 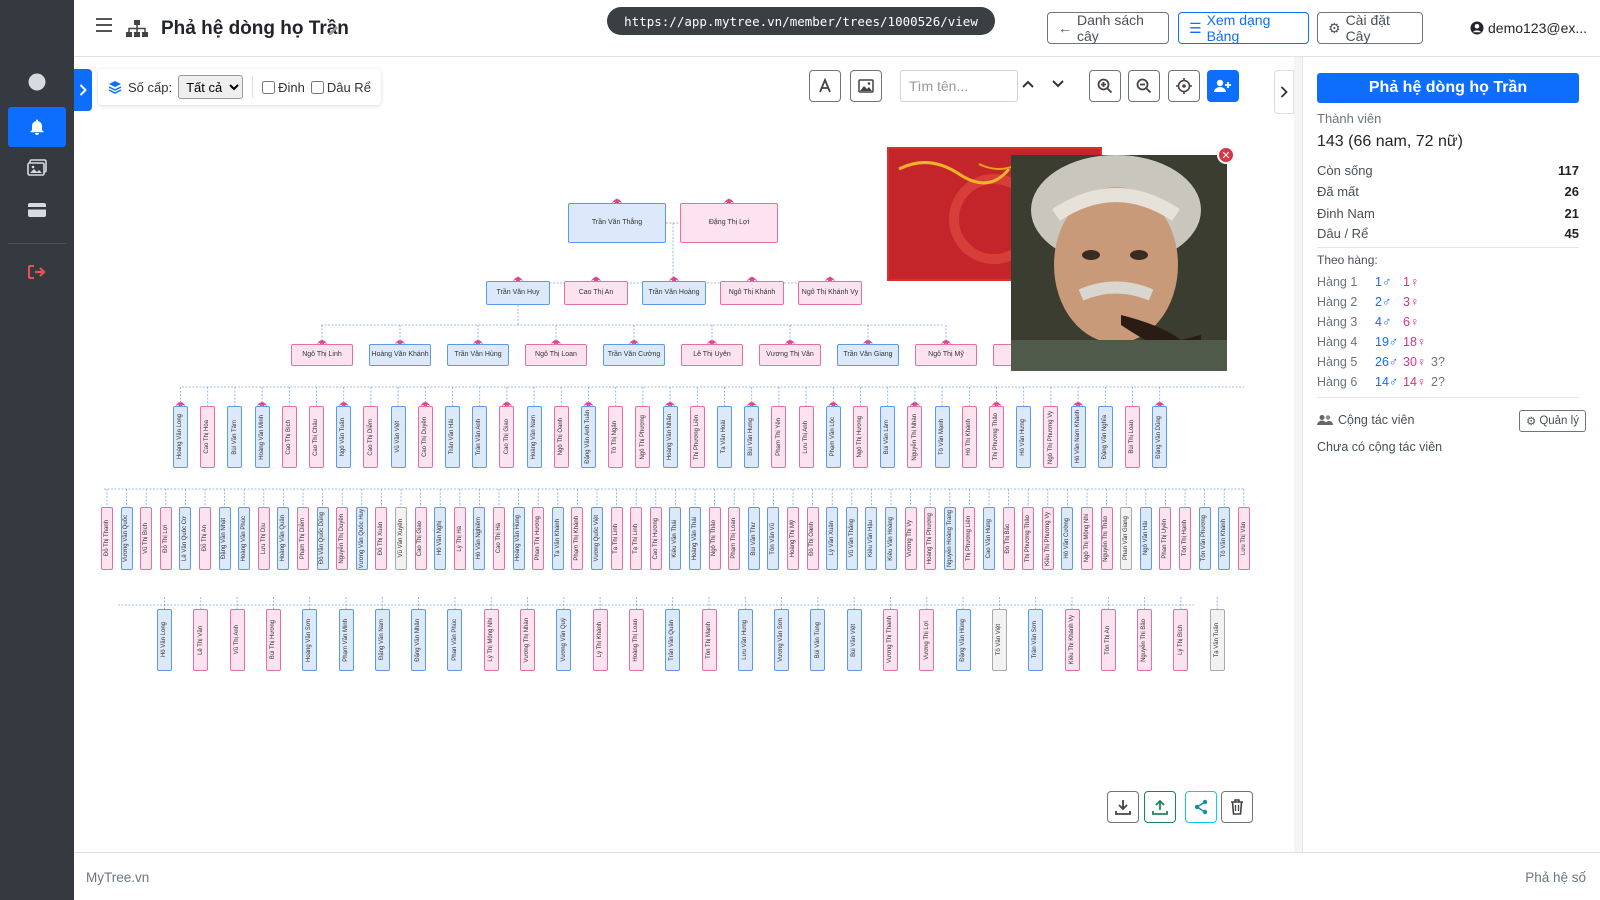 What do you see at coordinates (37, 167) in the screenshot?
I see `images-icon` at bounding box center [37, 167].